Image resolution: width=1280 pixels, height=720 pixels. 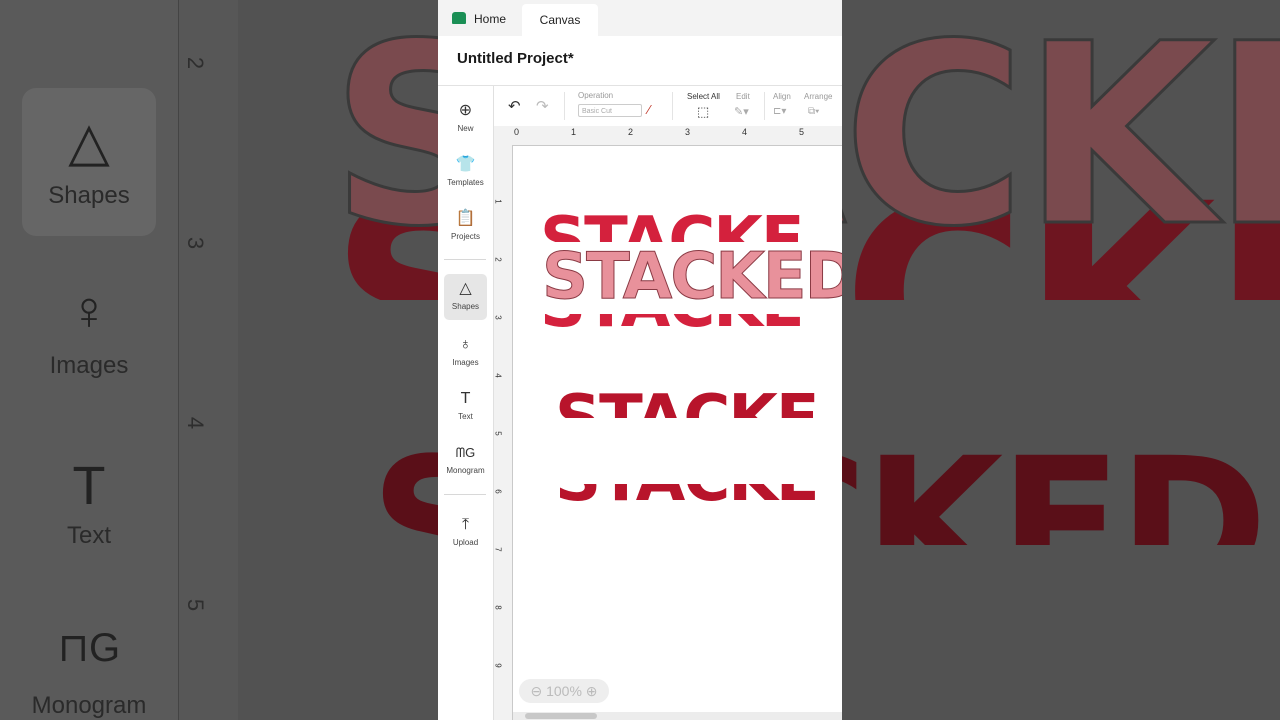 What do you see at coordinates (503, 432) in the screenshot?
I see `ruler-vertical: 1 2 3 4 5 6 7 8 9` at bounding box center [503, 432].